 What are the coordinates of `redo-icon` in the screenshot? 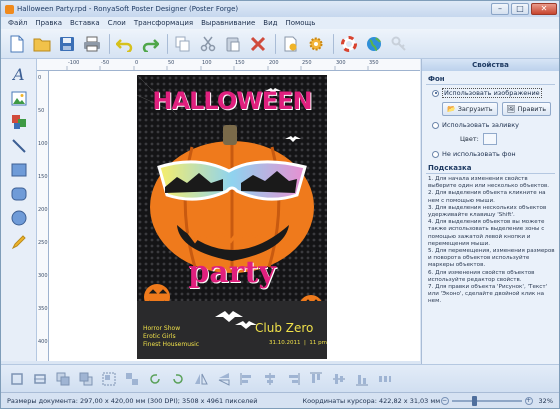 It's located at (150, 44).